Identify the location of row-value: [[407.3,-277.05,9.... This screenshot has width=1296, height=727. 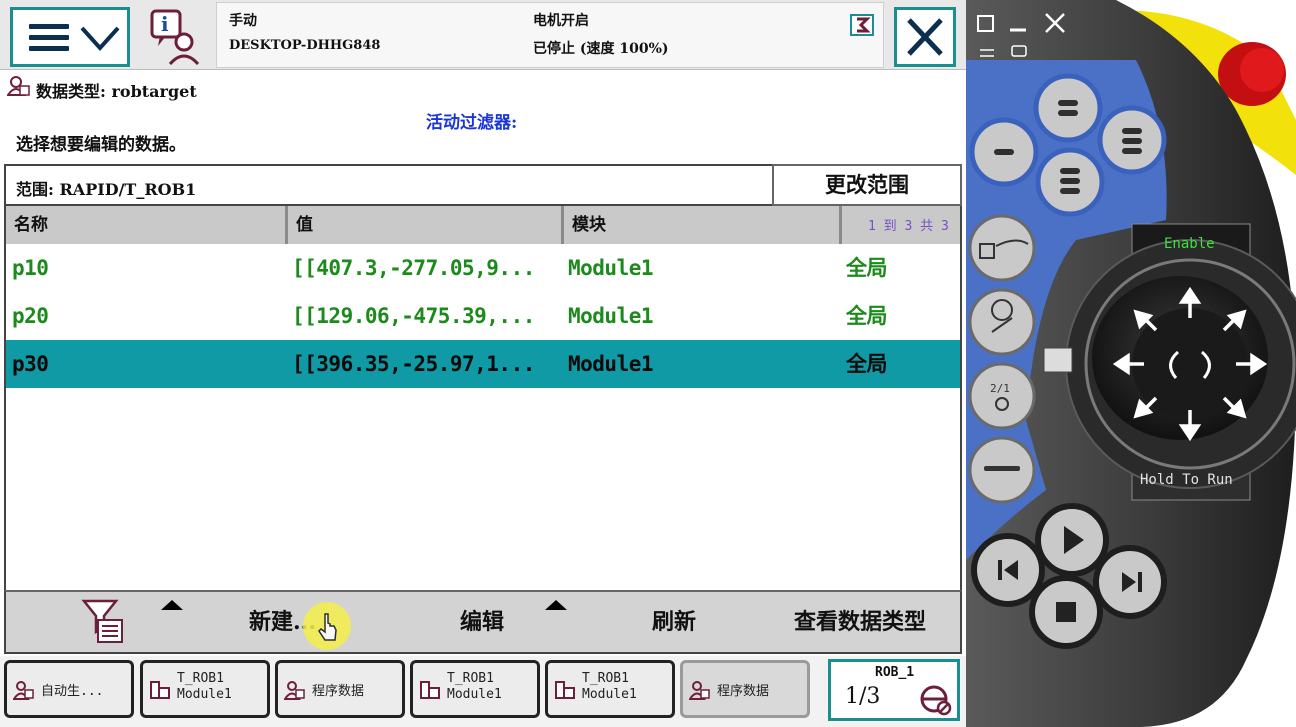
(413, 268).